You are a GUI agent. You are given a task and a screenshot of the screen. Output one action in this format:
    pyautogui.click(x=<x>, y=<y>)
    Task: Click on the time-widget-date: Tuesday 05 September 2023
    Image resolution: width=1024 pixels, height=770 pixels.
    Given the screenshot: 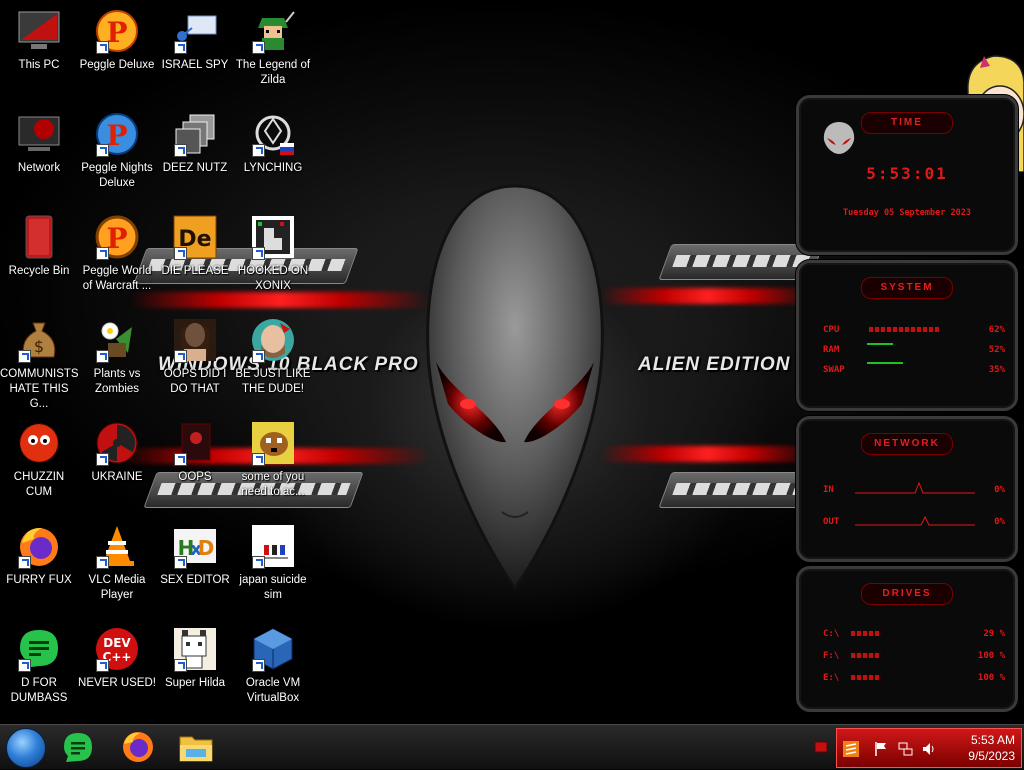 What is the action you would take?
    pyautogui.click(x=907, y=213)
    